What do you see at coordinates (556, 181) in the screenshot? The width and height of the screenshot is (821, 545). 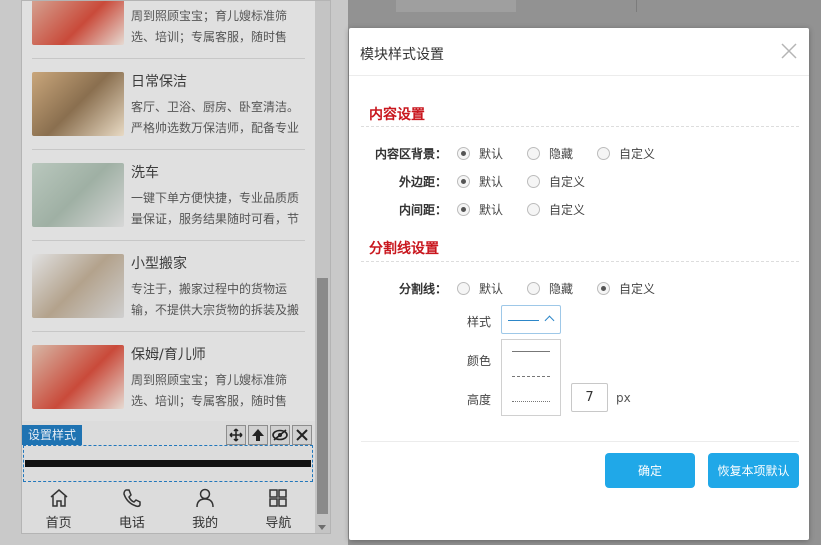 I see `margin-custom-radio: 自定义` at bounding box center [556, 181].